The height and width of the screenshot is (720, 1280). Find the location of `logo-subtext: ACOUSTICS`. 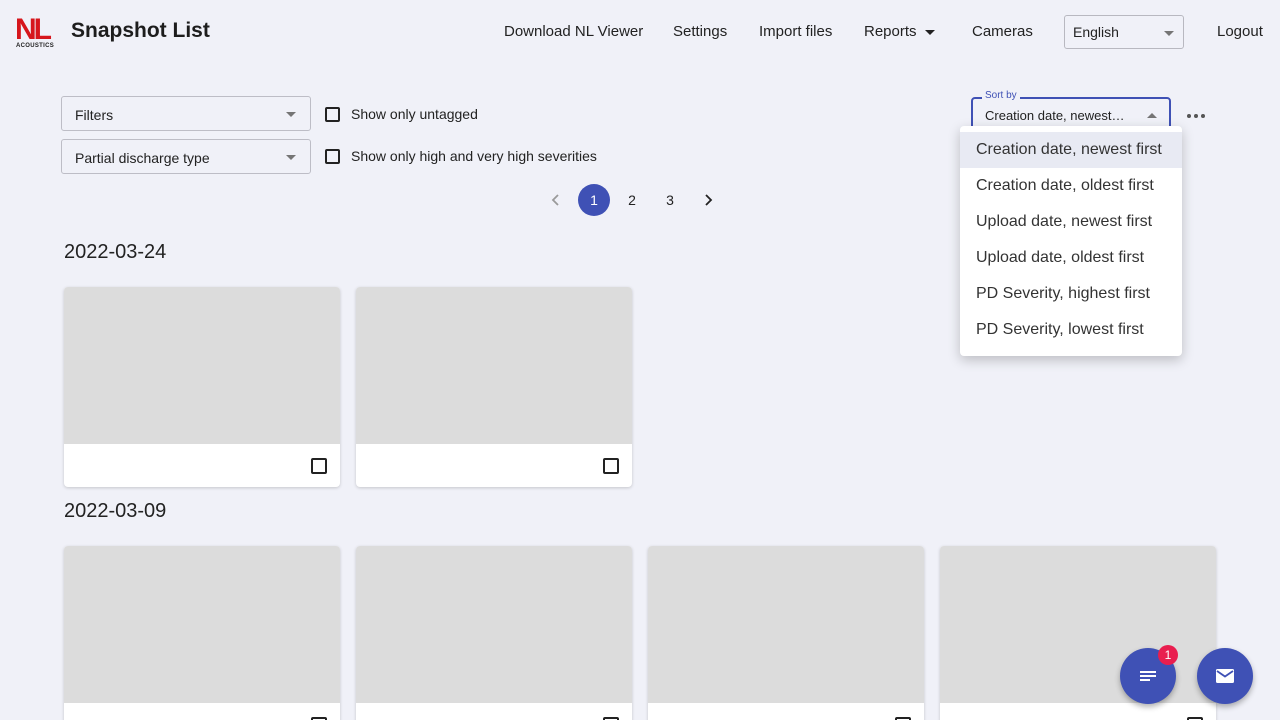

logo-subtext: ACOUSTICS is located at coordinates (35, 46).